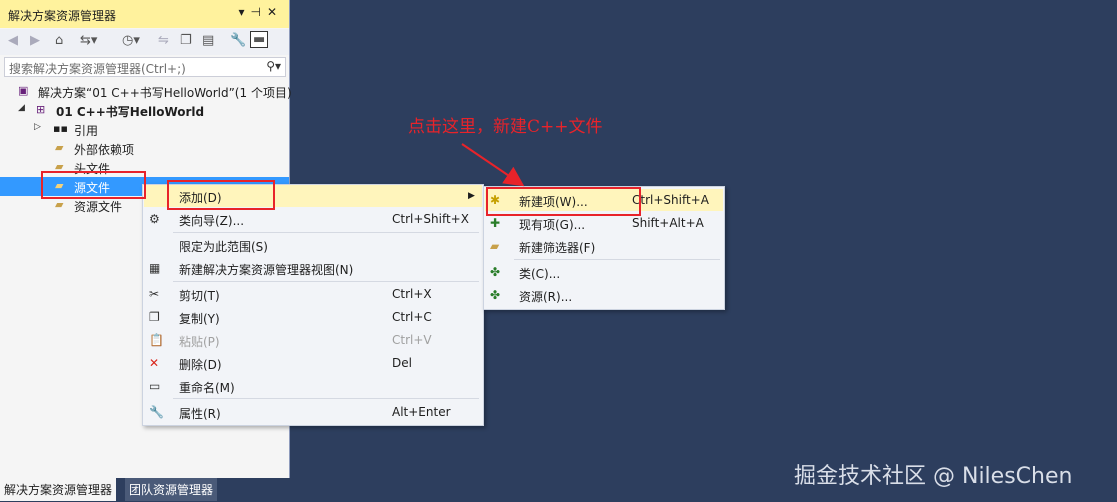 The width and height of the screenshot is (1117, 502). What do you see at coordinates (933, 476) in the screenshot?
I see `watermark: 掘金技术社区 @ NilesChen` at bounding box center [933, 476].